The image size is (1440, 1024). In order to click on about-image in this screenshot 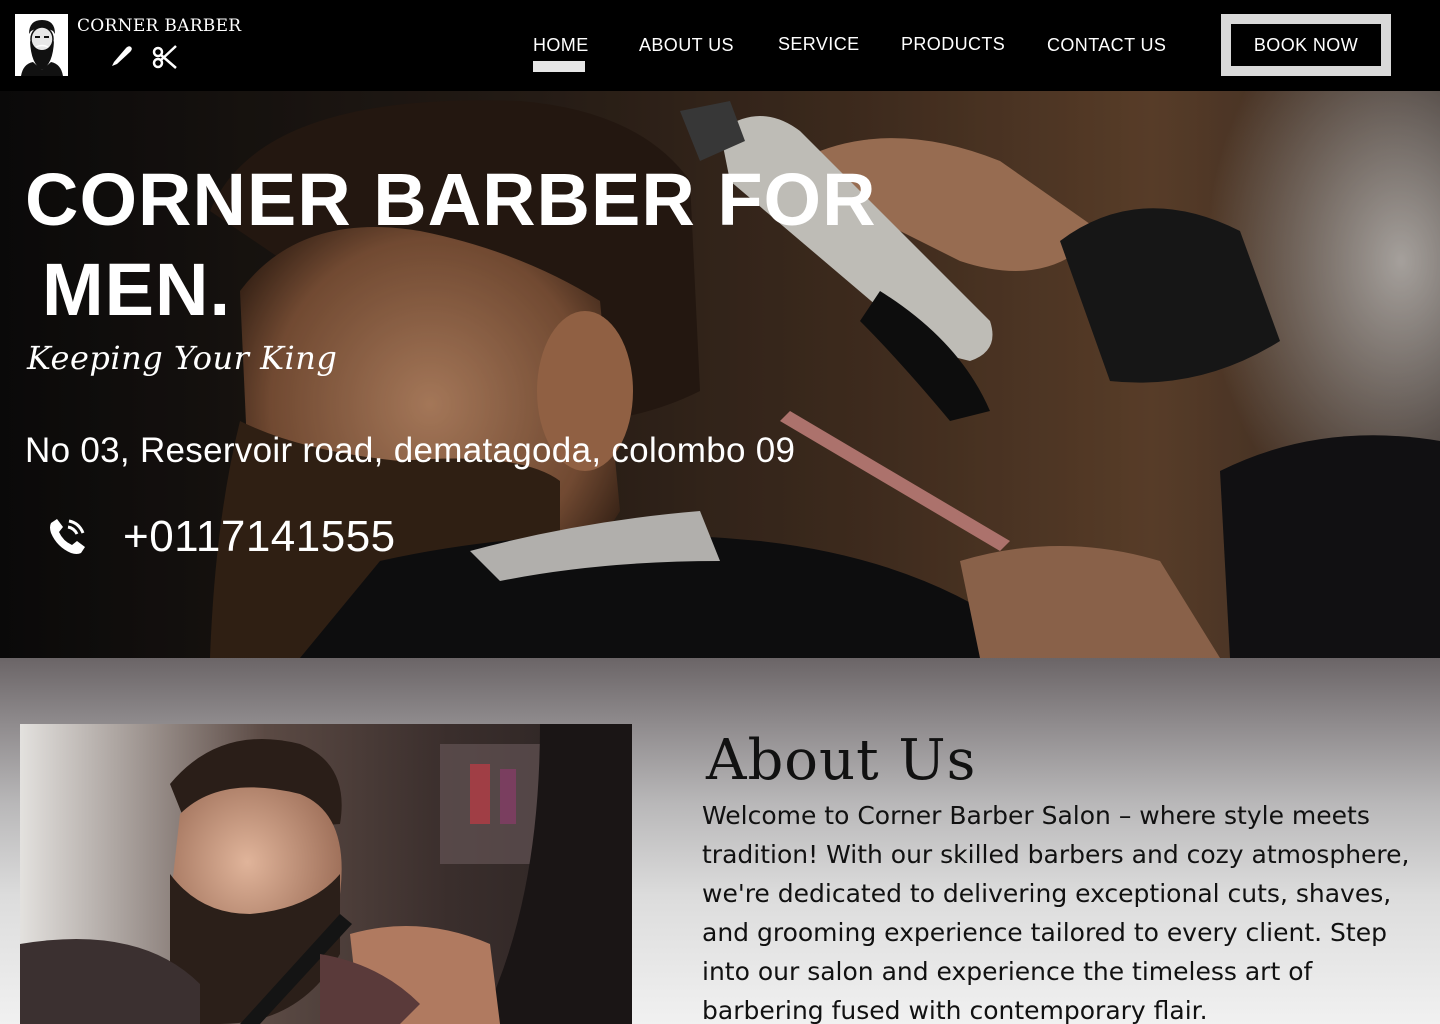, I will do `click(326, 874)`.